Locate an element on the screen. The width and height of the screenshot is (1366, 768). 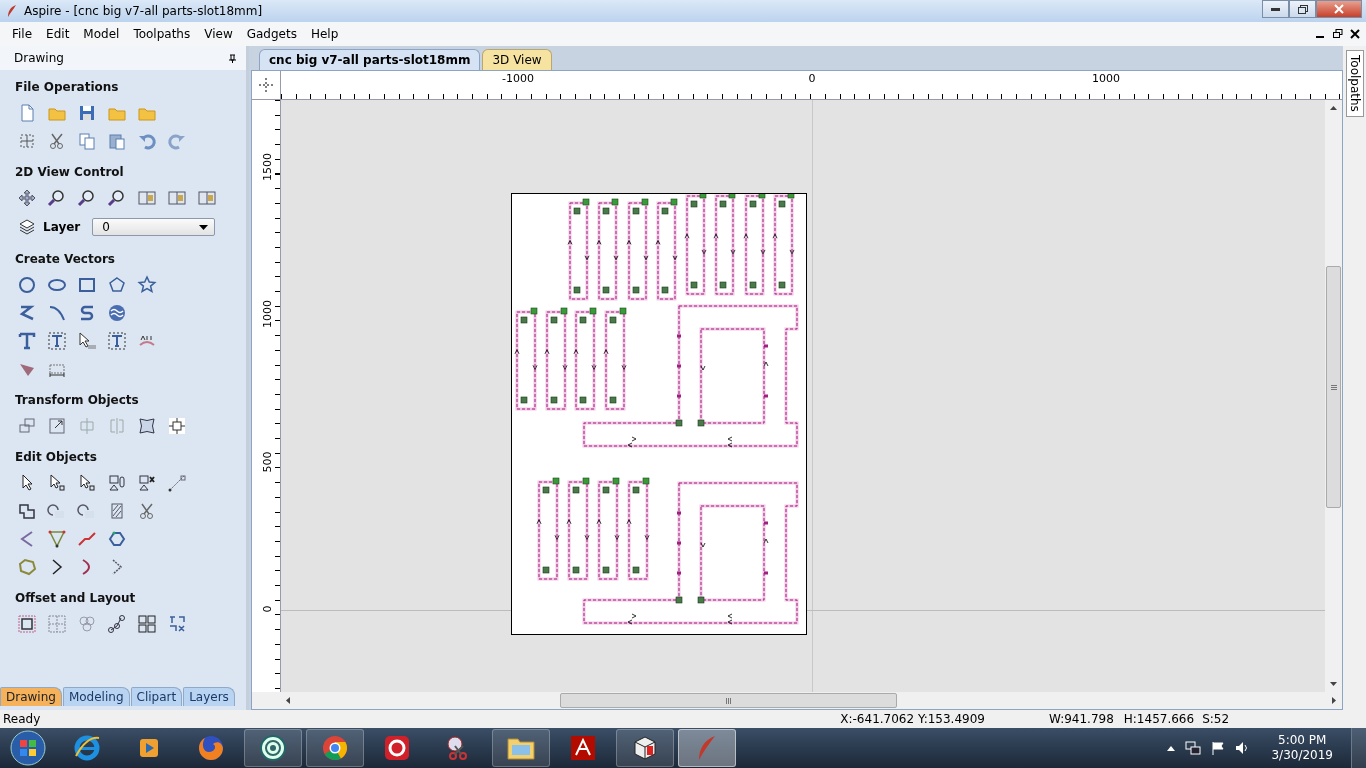
toolpaths-tab: Toolpaths is located at coordinates (1354, 83).